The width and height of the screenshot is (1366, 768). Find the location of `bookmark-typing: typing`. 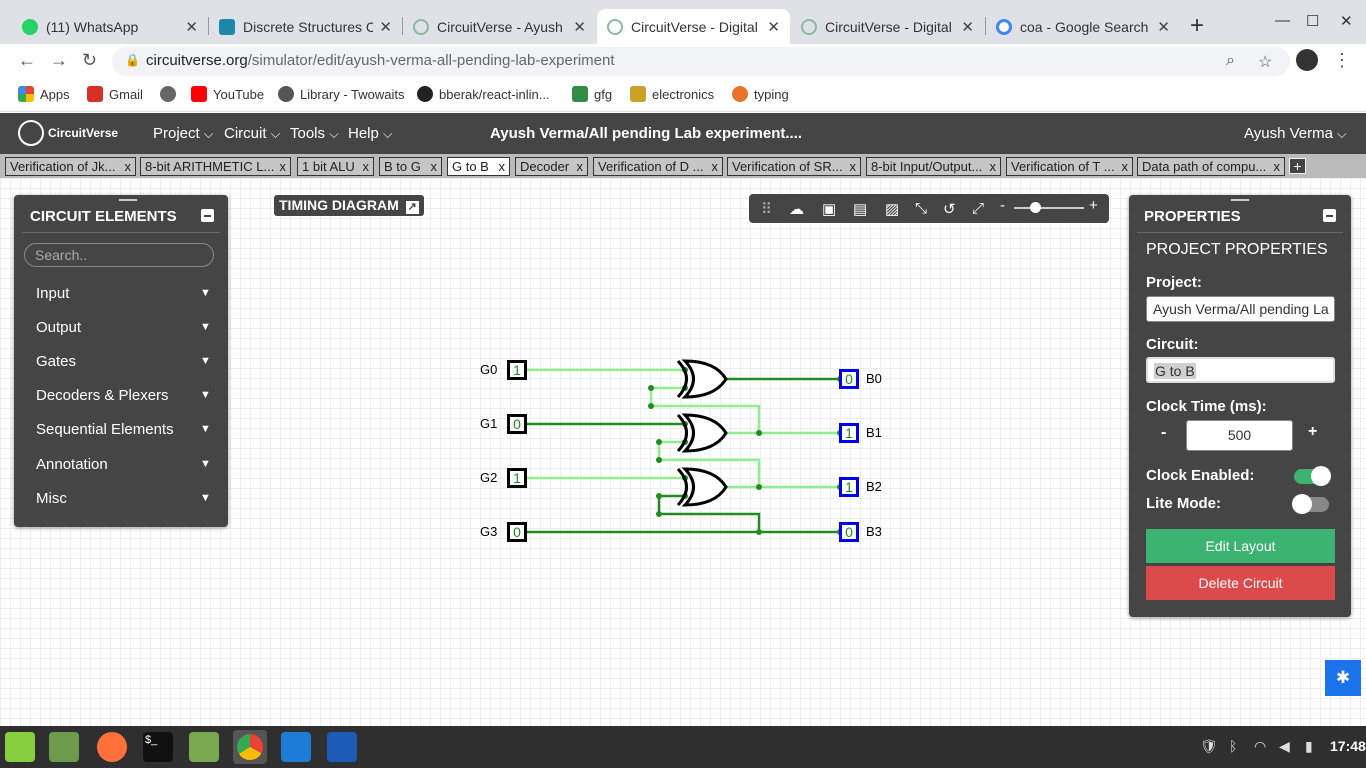

bookmark-typing: typing is located at coordinates (760, 94).